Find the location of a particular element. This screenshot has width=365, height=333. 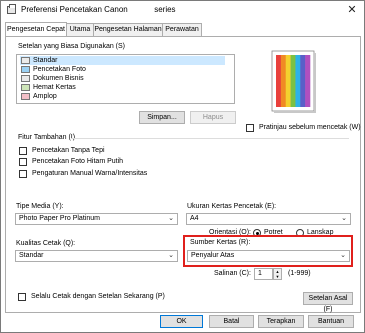

always-print-checkbox is located at coordinates (22, 297).